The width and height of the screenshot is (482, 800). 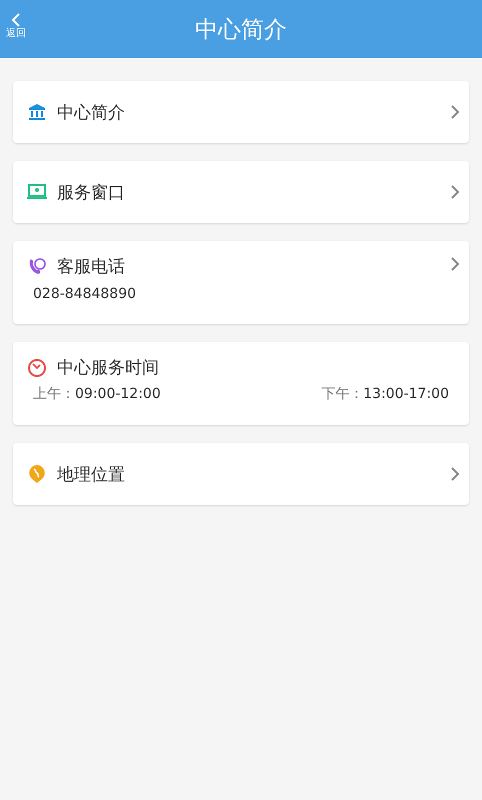 I want to click on card-title: 服务窗口, so click(x=91, y=193).